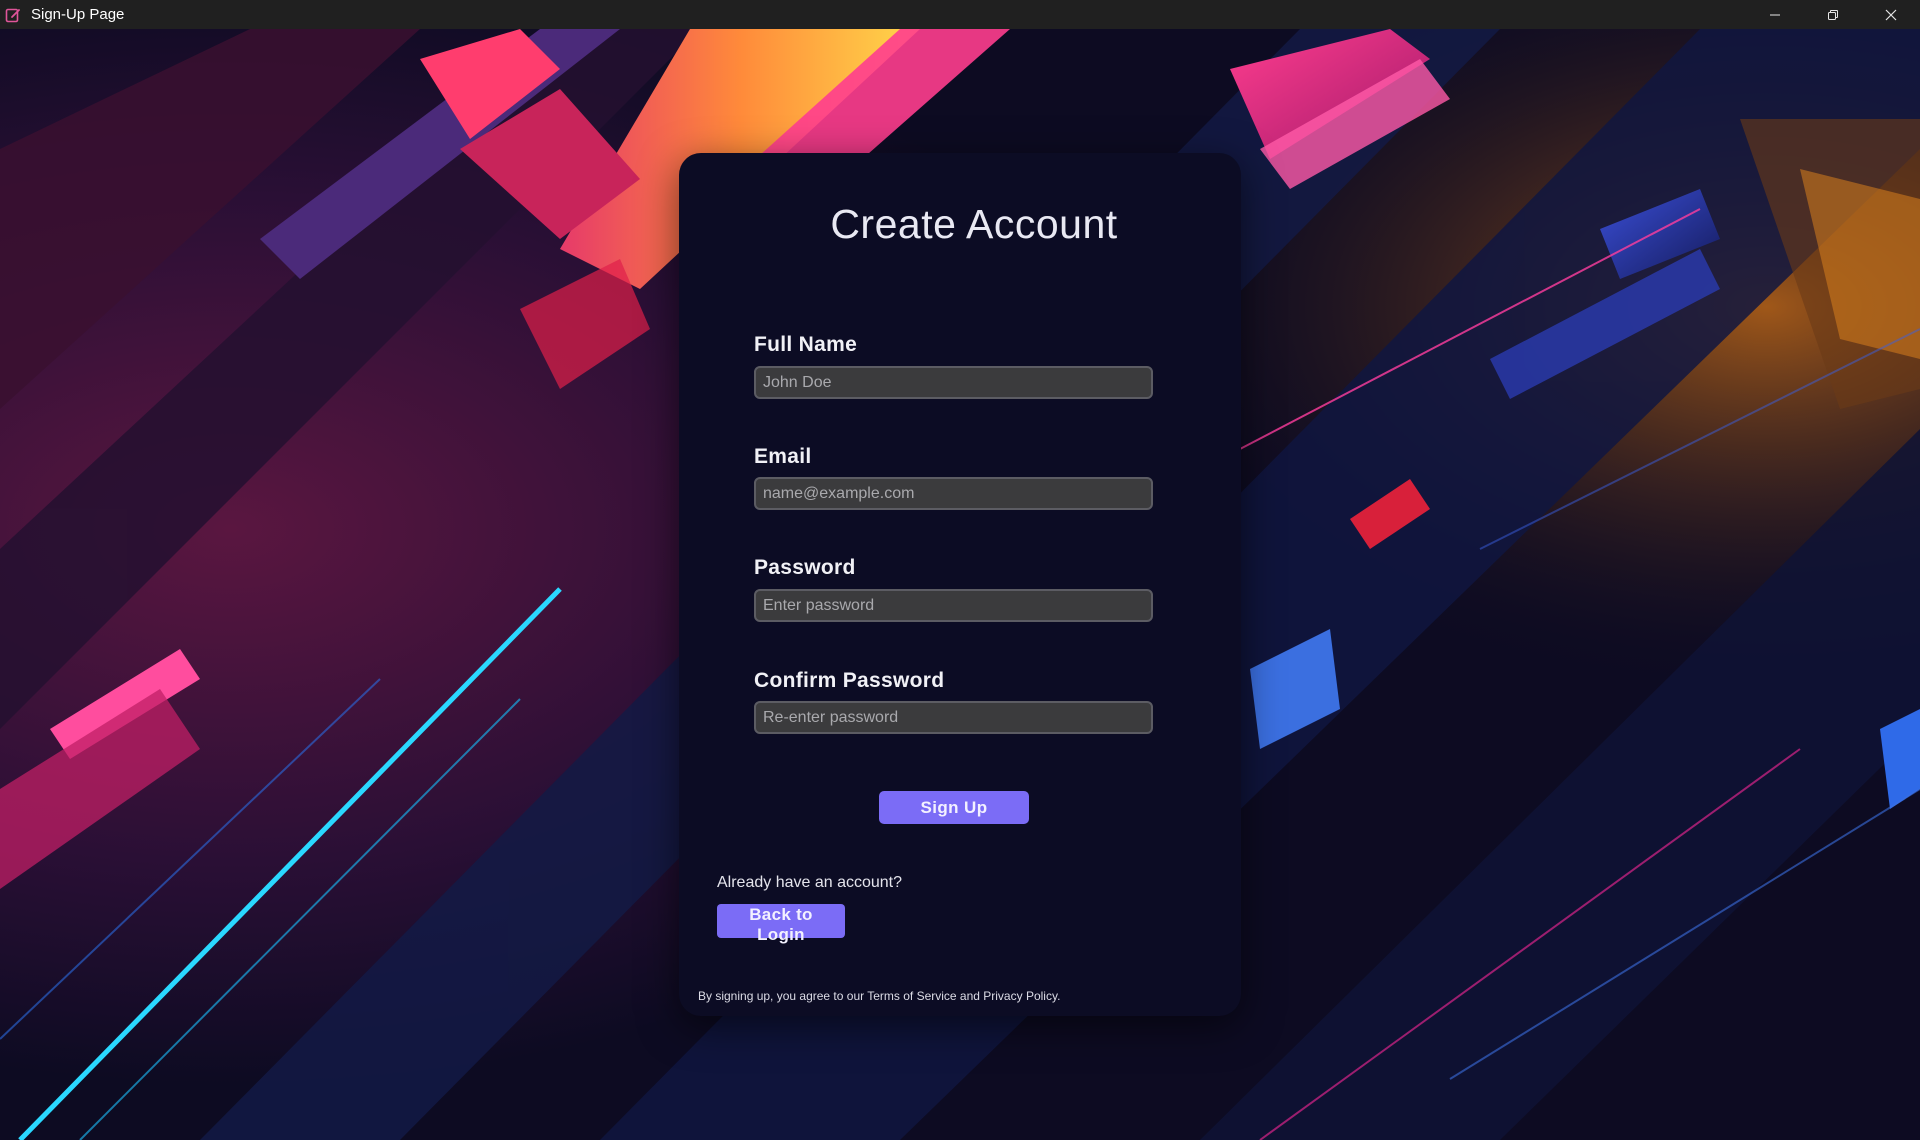 The height and width of the screenshot is (1140, 1920). I want to click on edit-note-icon, so click(13, 15).